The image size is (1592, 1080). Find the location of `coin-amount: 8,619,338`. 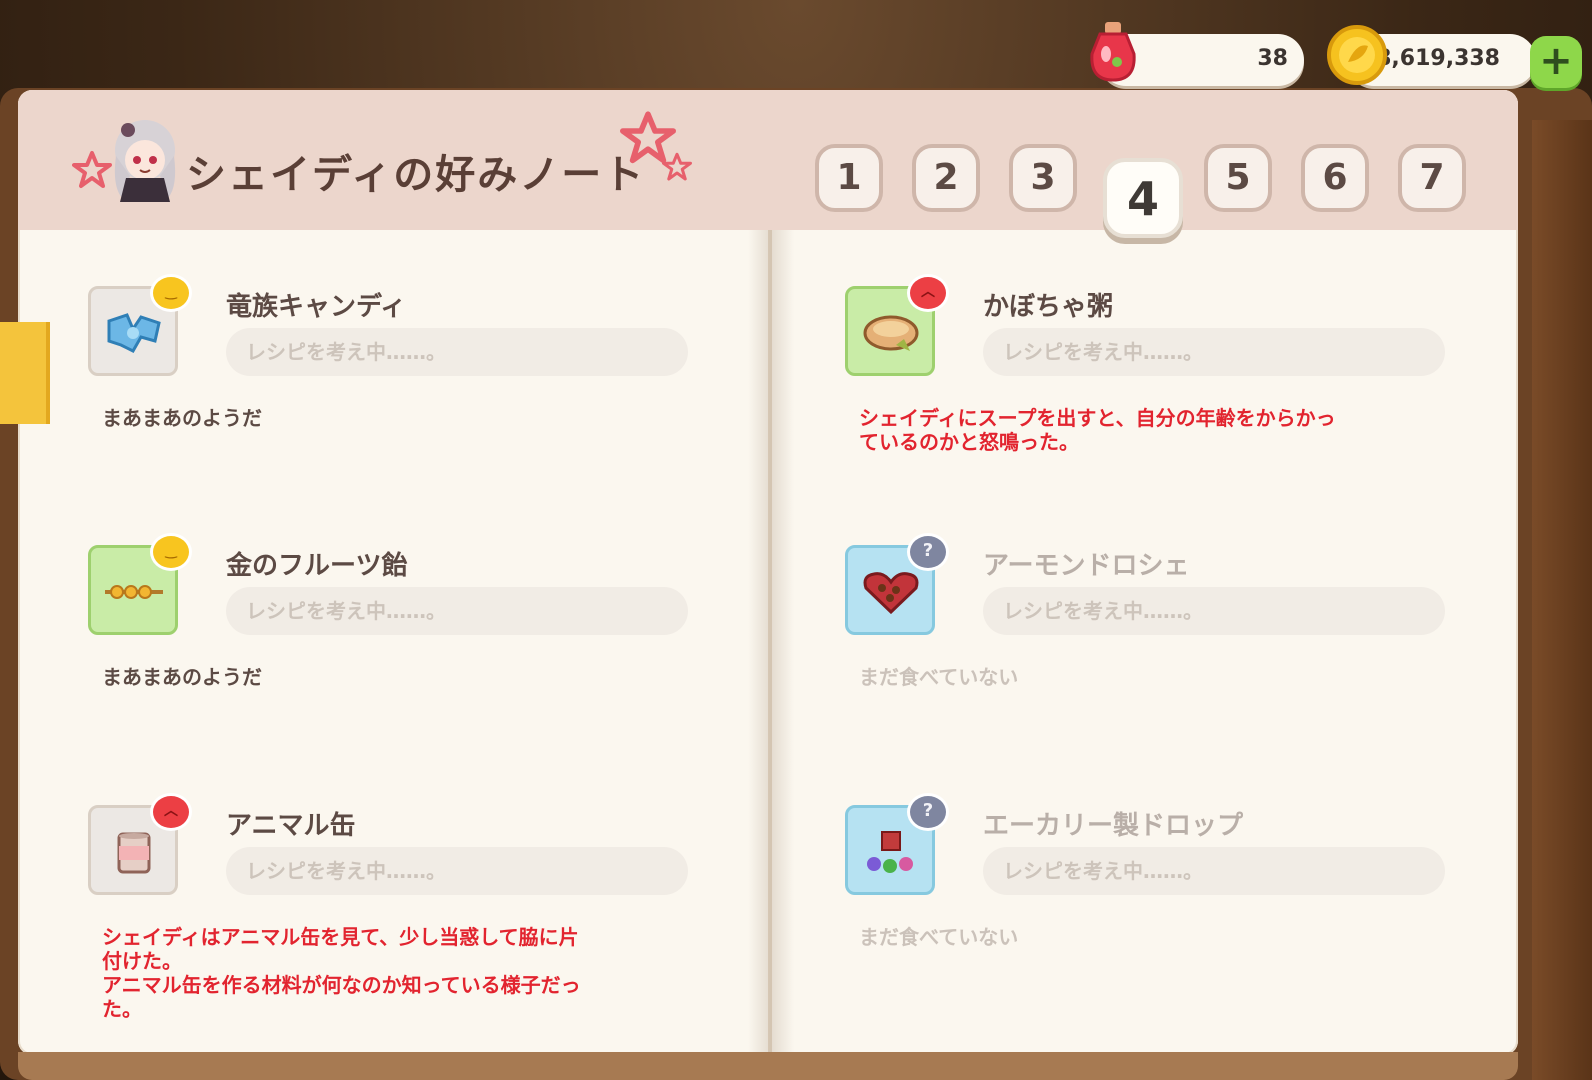

coin-amount: 8,619,338 is located at coordinates (1438, 58).